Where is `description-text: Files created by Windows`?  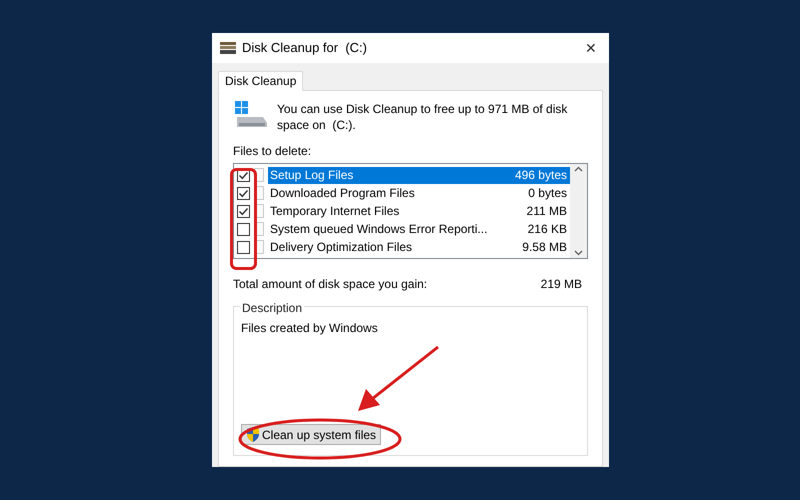 description-text: Files created by Windows is located at coordinates (309, 328).